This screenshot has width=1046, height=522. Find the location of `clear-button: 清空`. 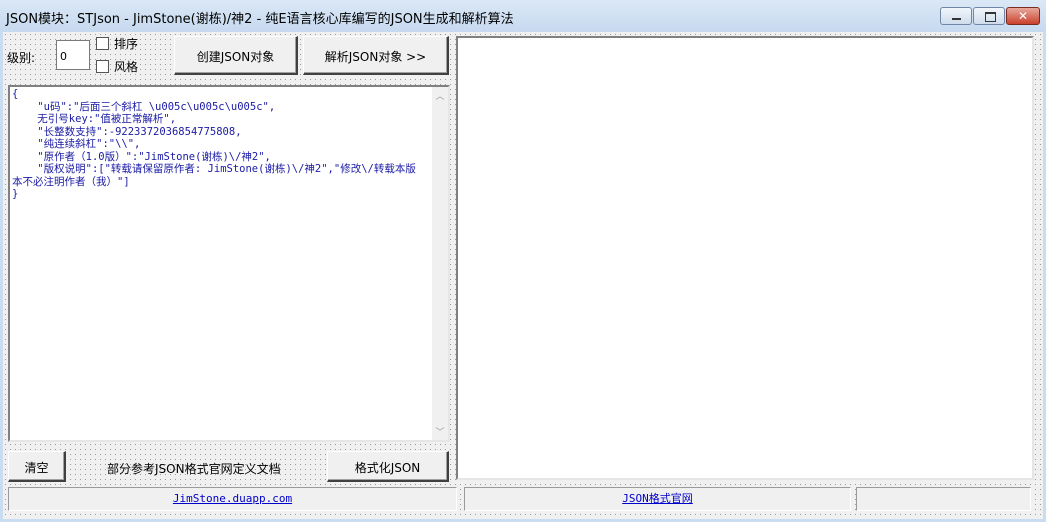

clear-button: 清空 is located at coordinates (37, 466).